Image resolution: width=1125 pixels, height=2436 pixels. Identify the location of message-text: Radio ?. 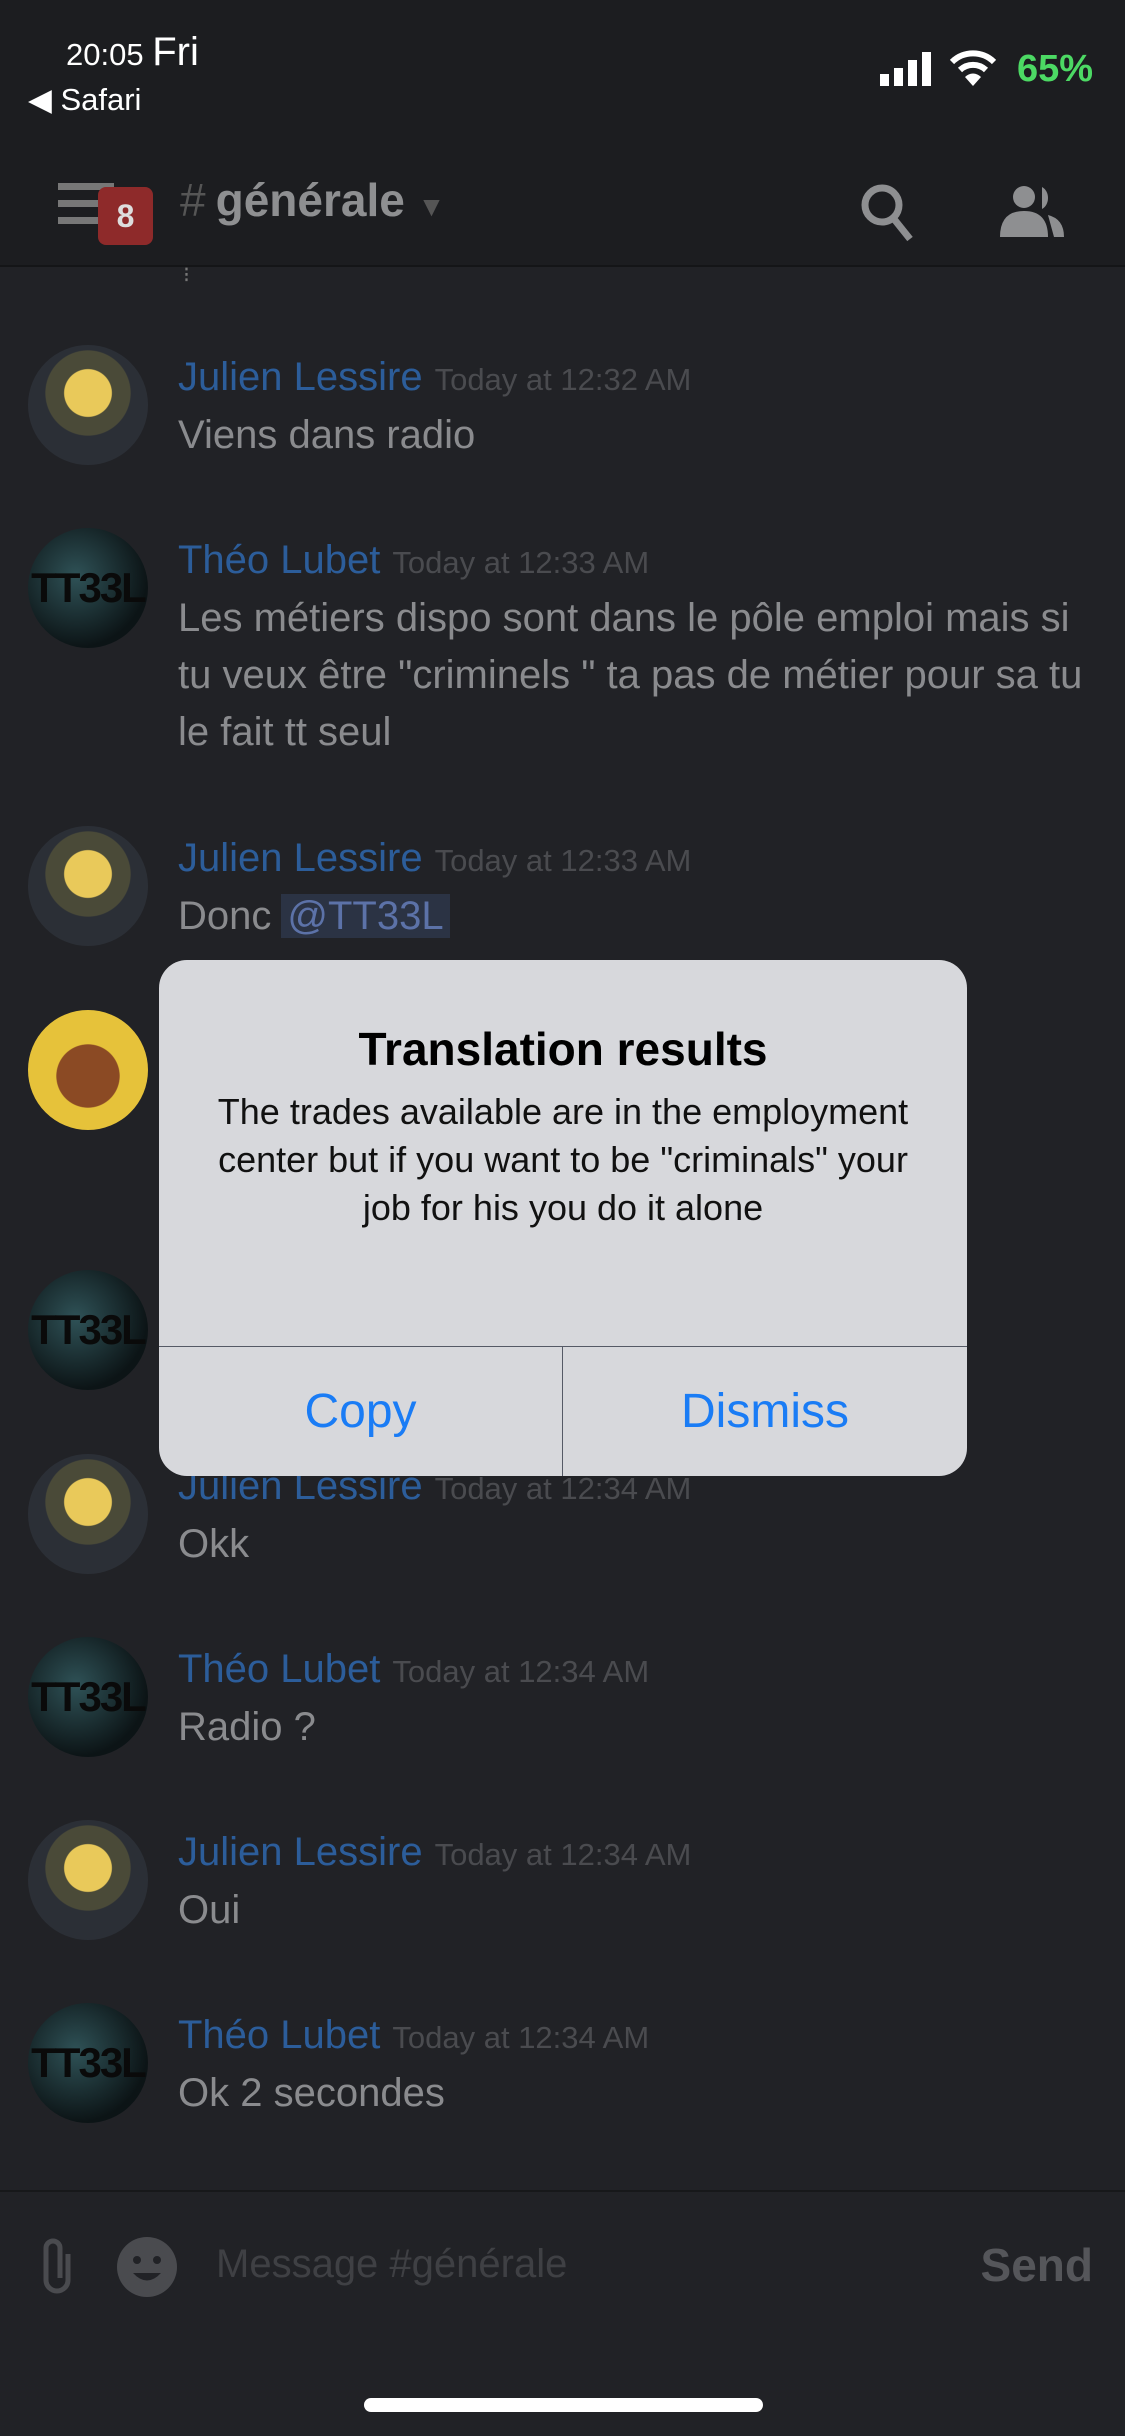
(247, 1727).